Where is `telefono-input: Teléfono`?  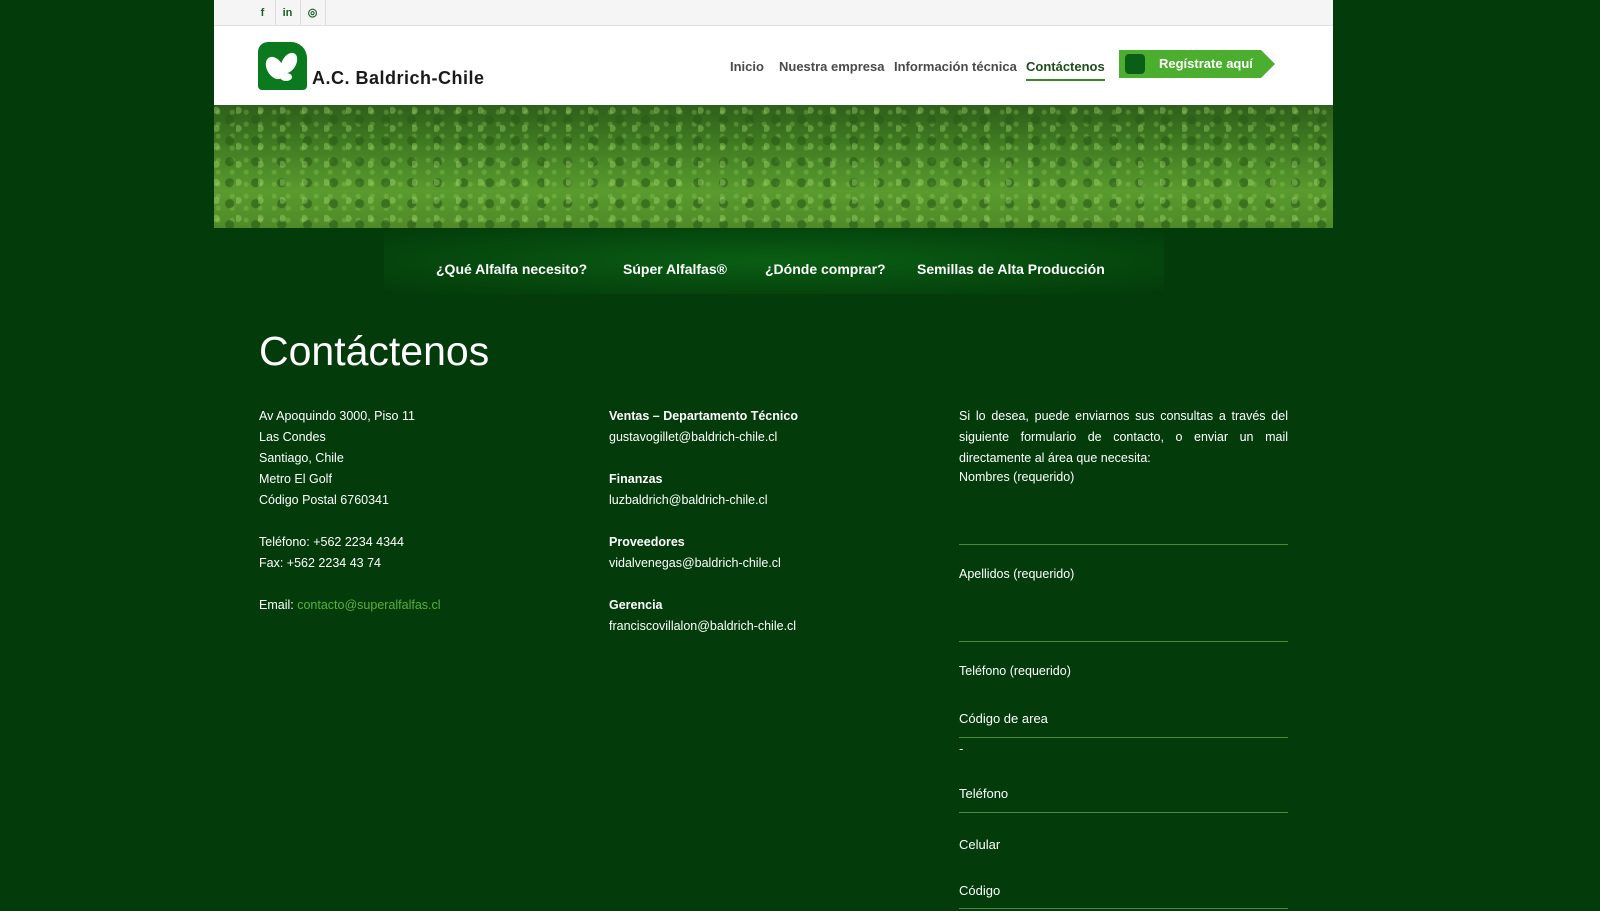 telefono-input: Teléfono is located at coordinates (983, 793).